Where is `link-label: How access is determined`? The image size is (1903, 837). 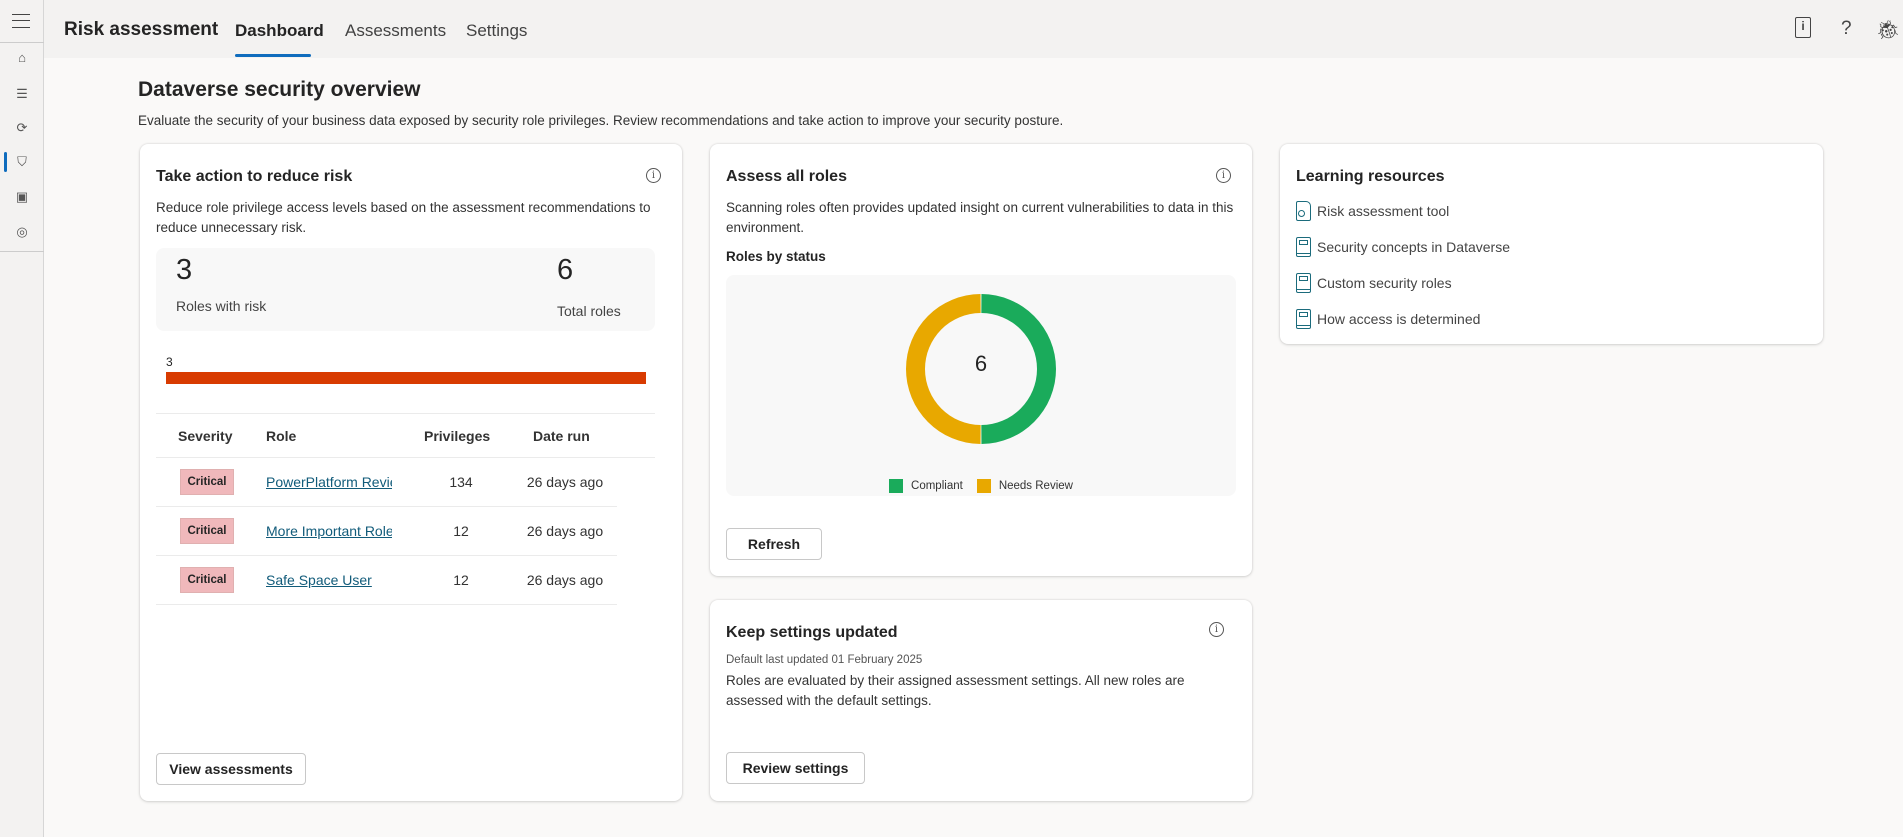 link-label: How access is determined is located at coordinates (1399, 319).